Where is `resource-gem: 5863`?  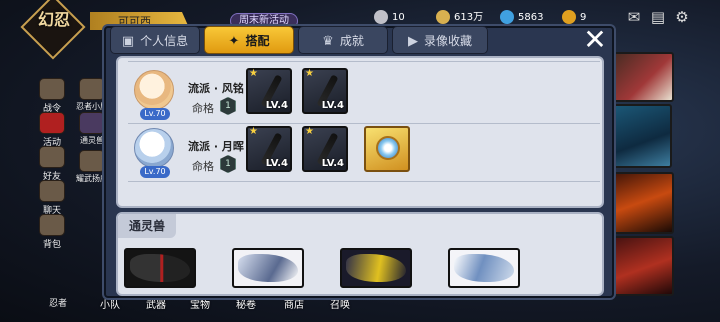 resource-gem: 5863 is located at coordinates (521, 18).